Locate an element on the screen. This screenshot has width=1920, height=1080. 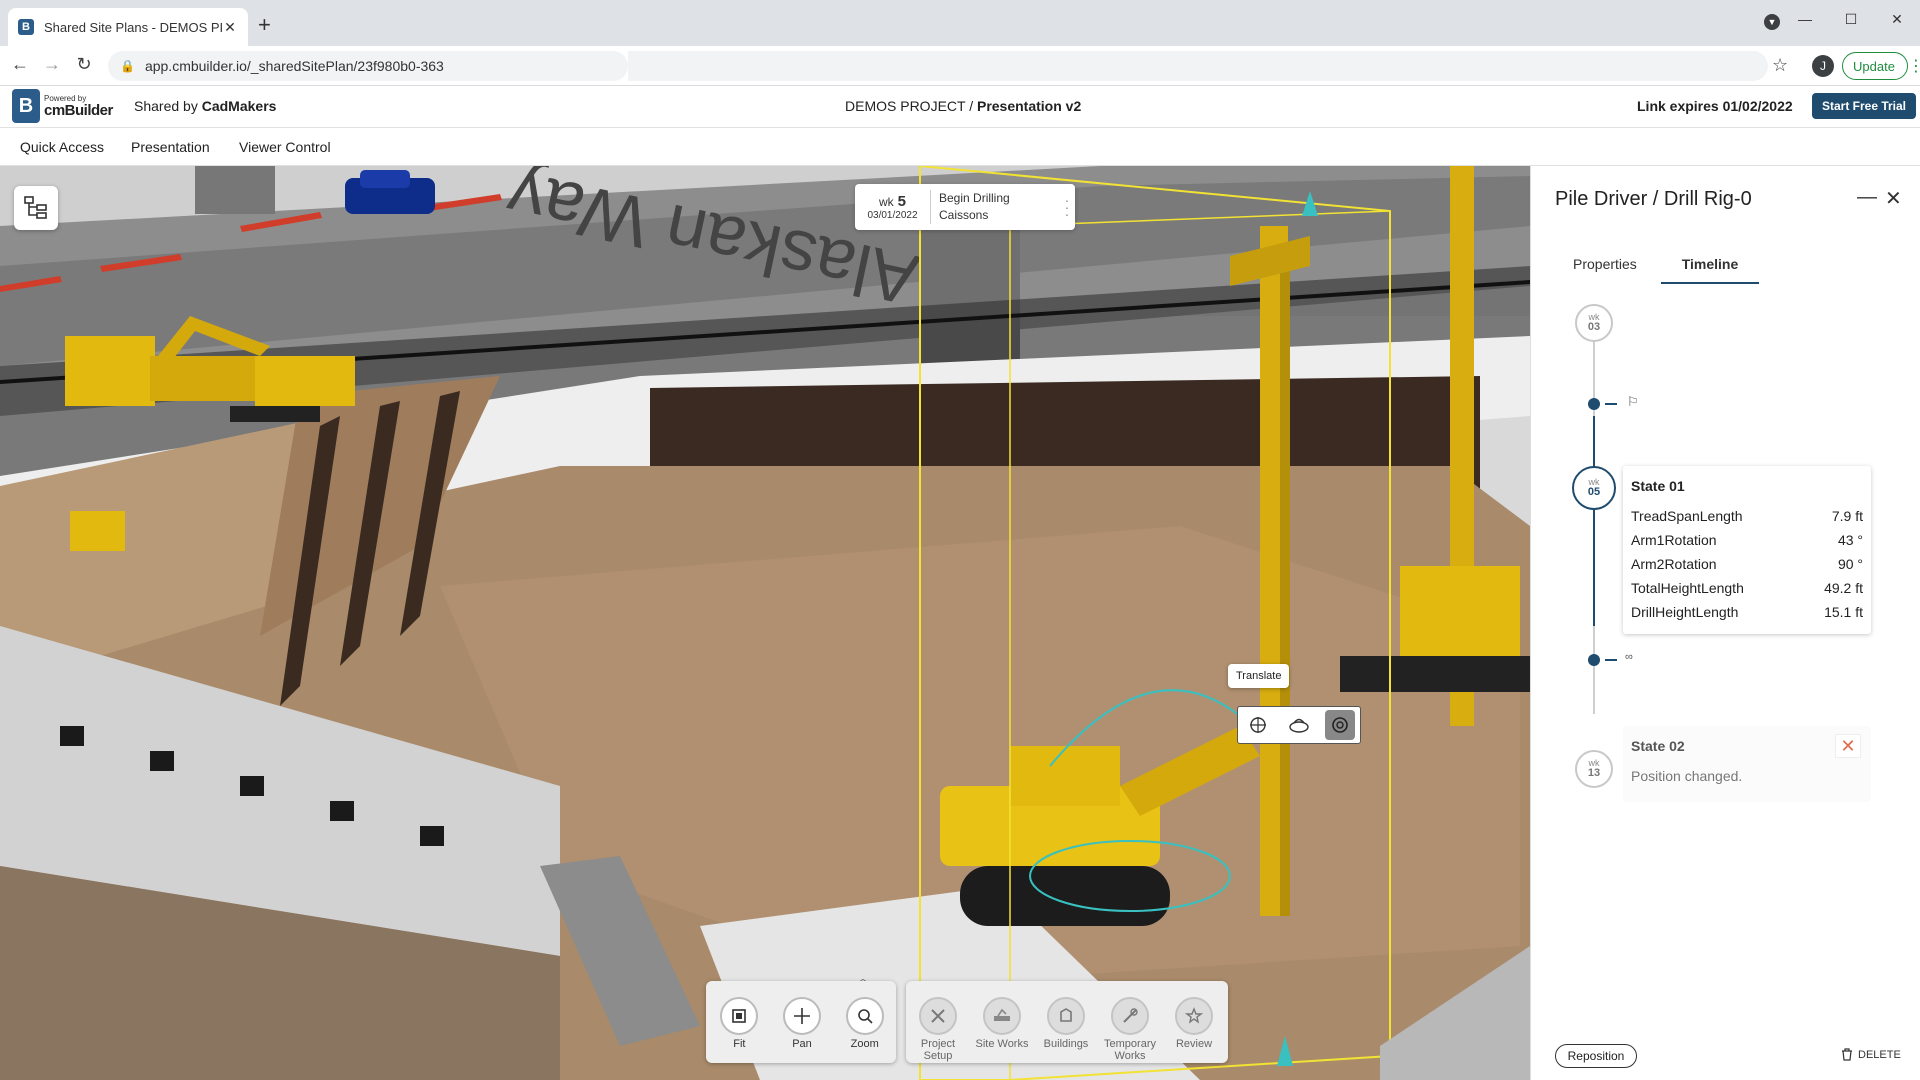
scene-tree-button is located at coordinates (36, 208).